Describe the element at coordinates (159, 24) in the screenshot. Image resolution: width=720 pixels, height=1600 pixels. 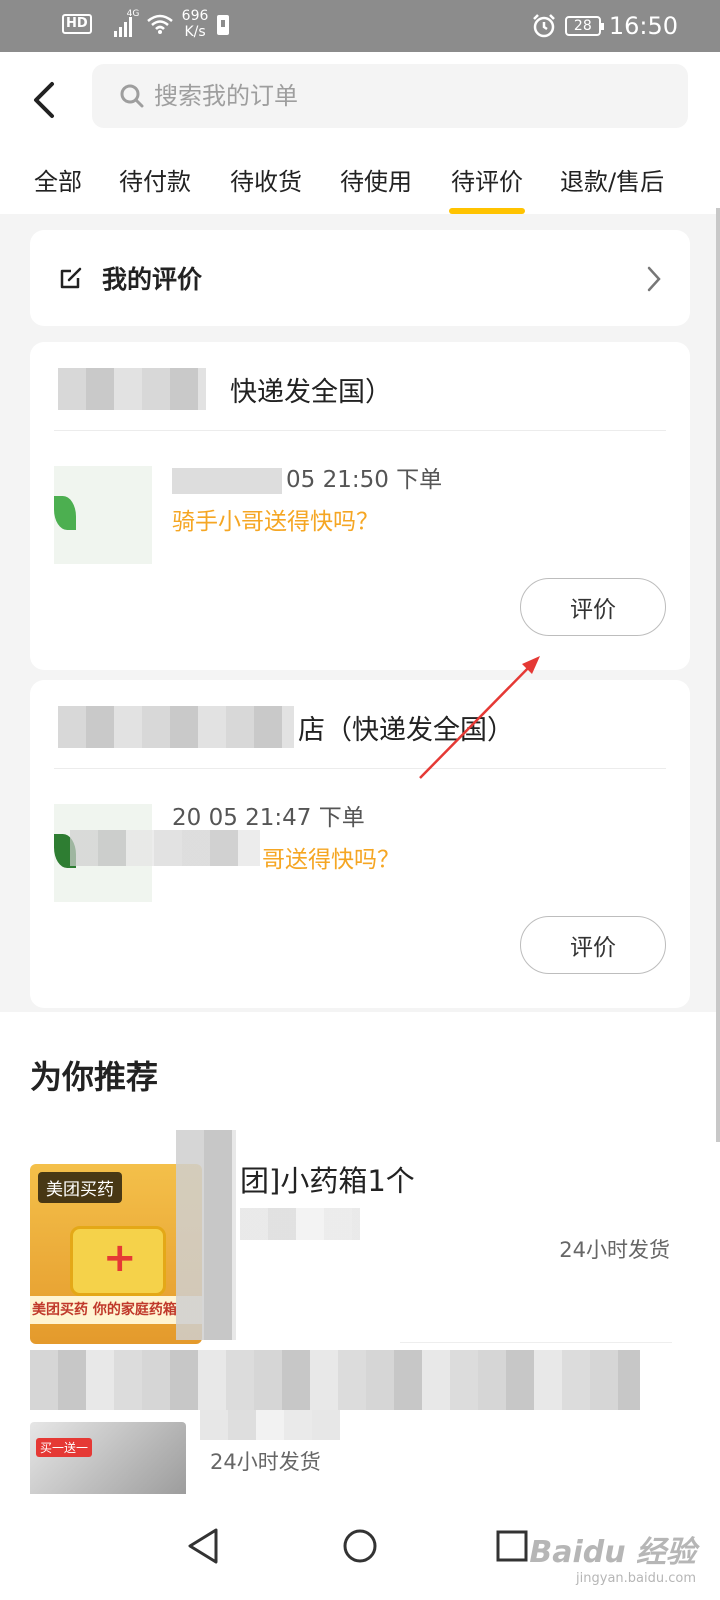
I see `wifi-icon` at that location.